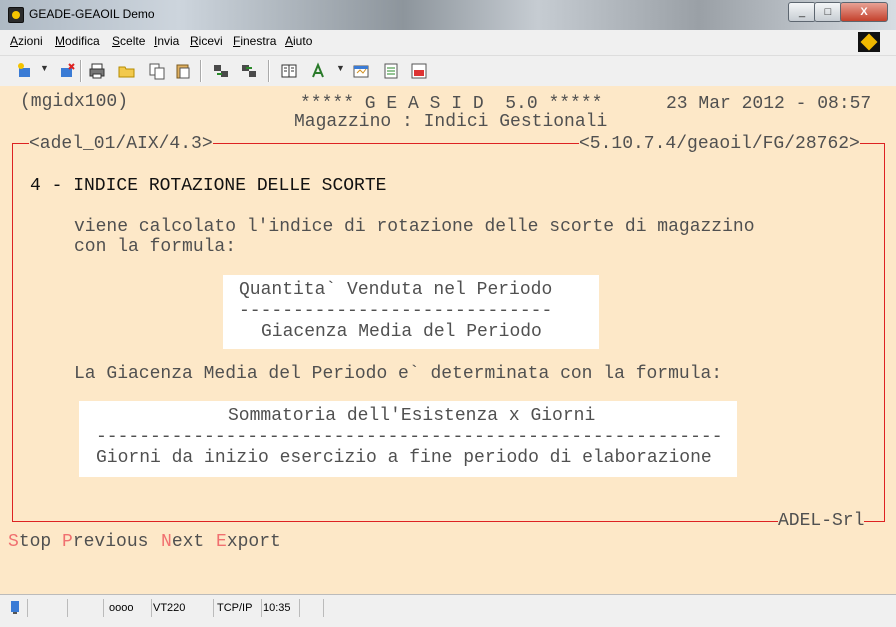  What do you see at coordinates (289, 71) in the screenshot?
I see `book-icon` at bounding box center [289, 71].